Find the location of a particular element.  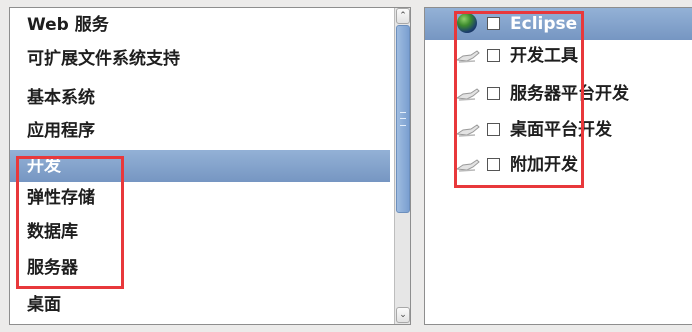

category-item-databases: 数据库 is located at coordinates (200, 232).